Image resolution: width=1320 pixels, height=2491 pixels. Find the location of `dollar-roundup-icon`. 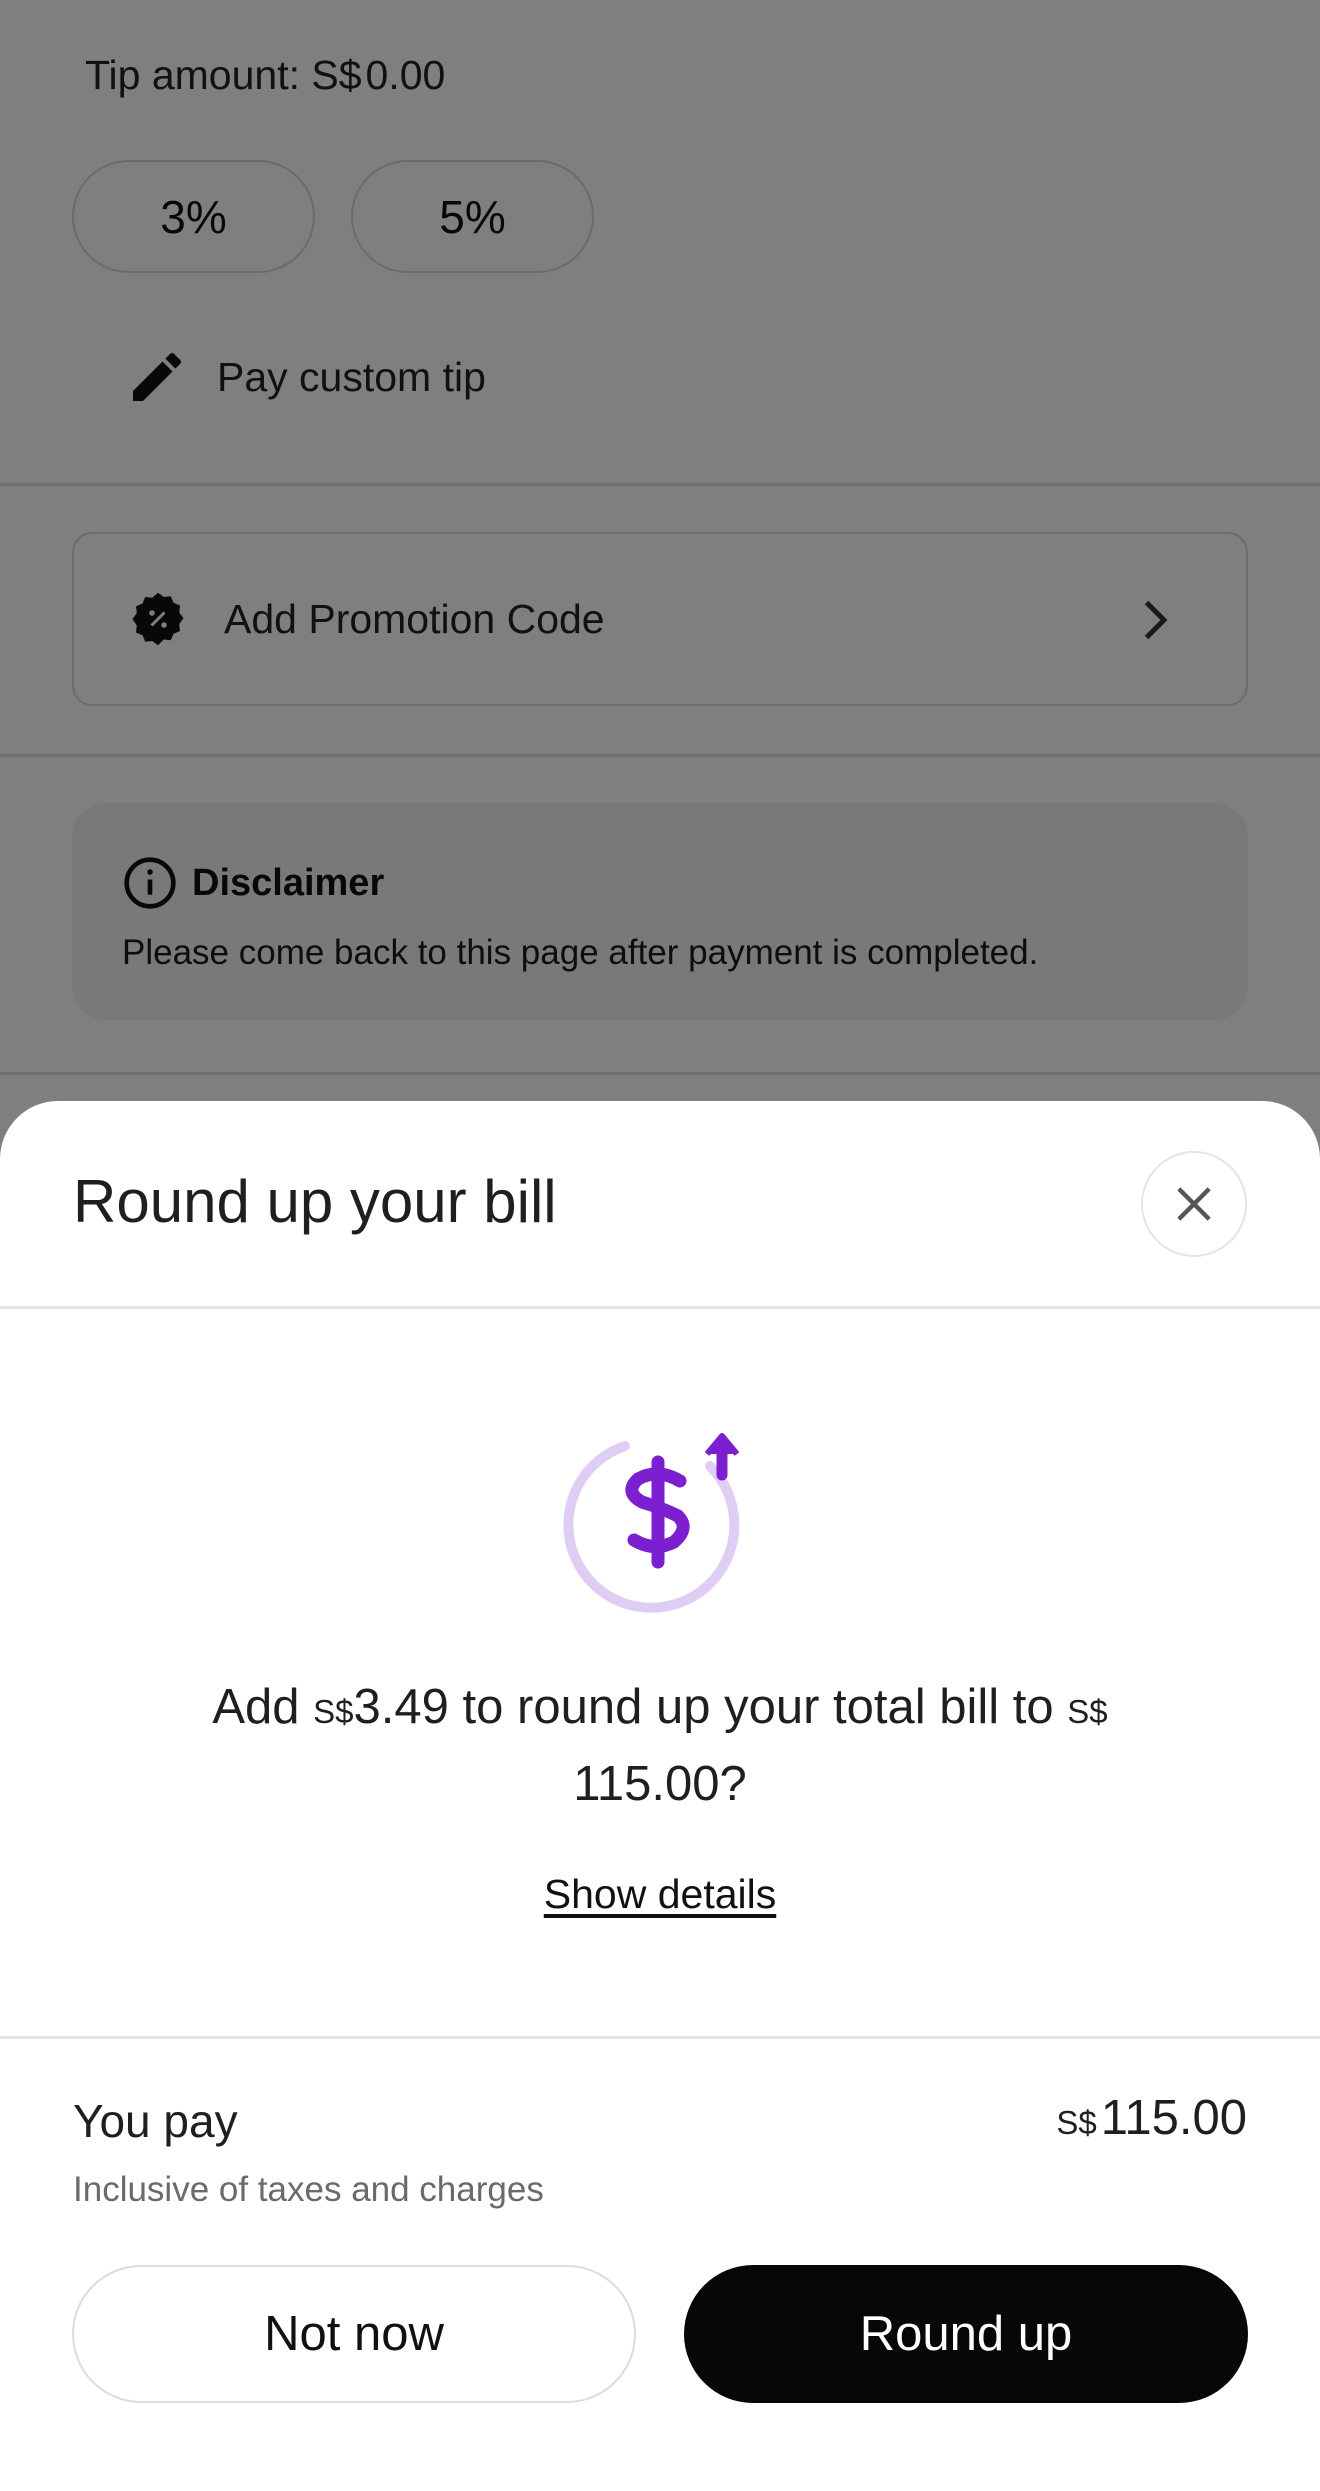

dollar-roundup-icon is located at coordinates (651, 1523).